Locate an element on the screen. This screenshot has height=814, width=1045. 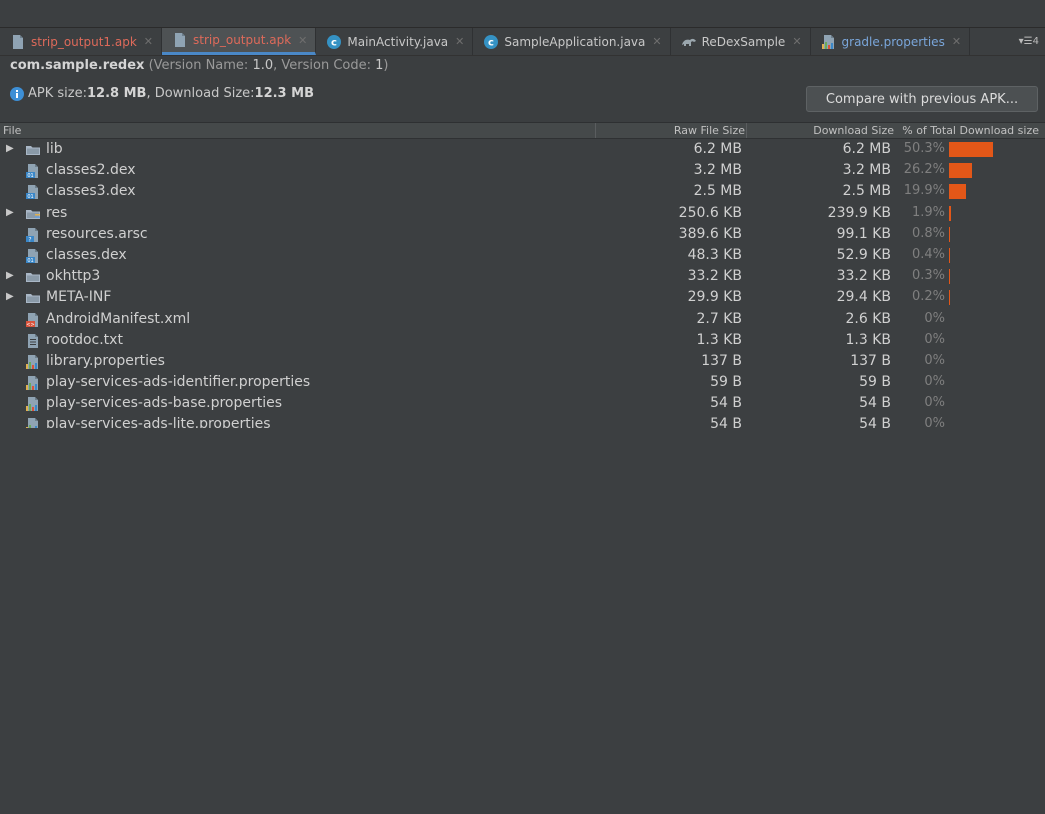
text-file-icon is located at coordinates (33, 341).